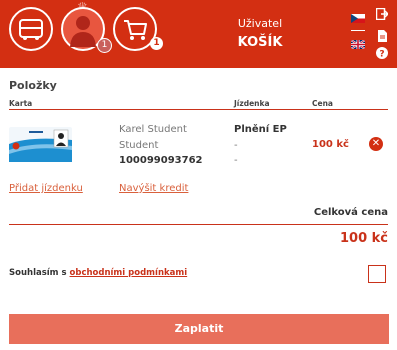 This screenshot has height=350, width=397. Describe the element at coordinates (161, 160) in the screenshot. I see `card-number: 100099093762` at that location.